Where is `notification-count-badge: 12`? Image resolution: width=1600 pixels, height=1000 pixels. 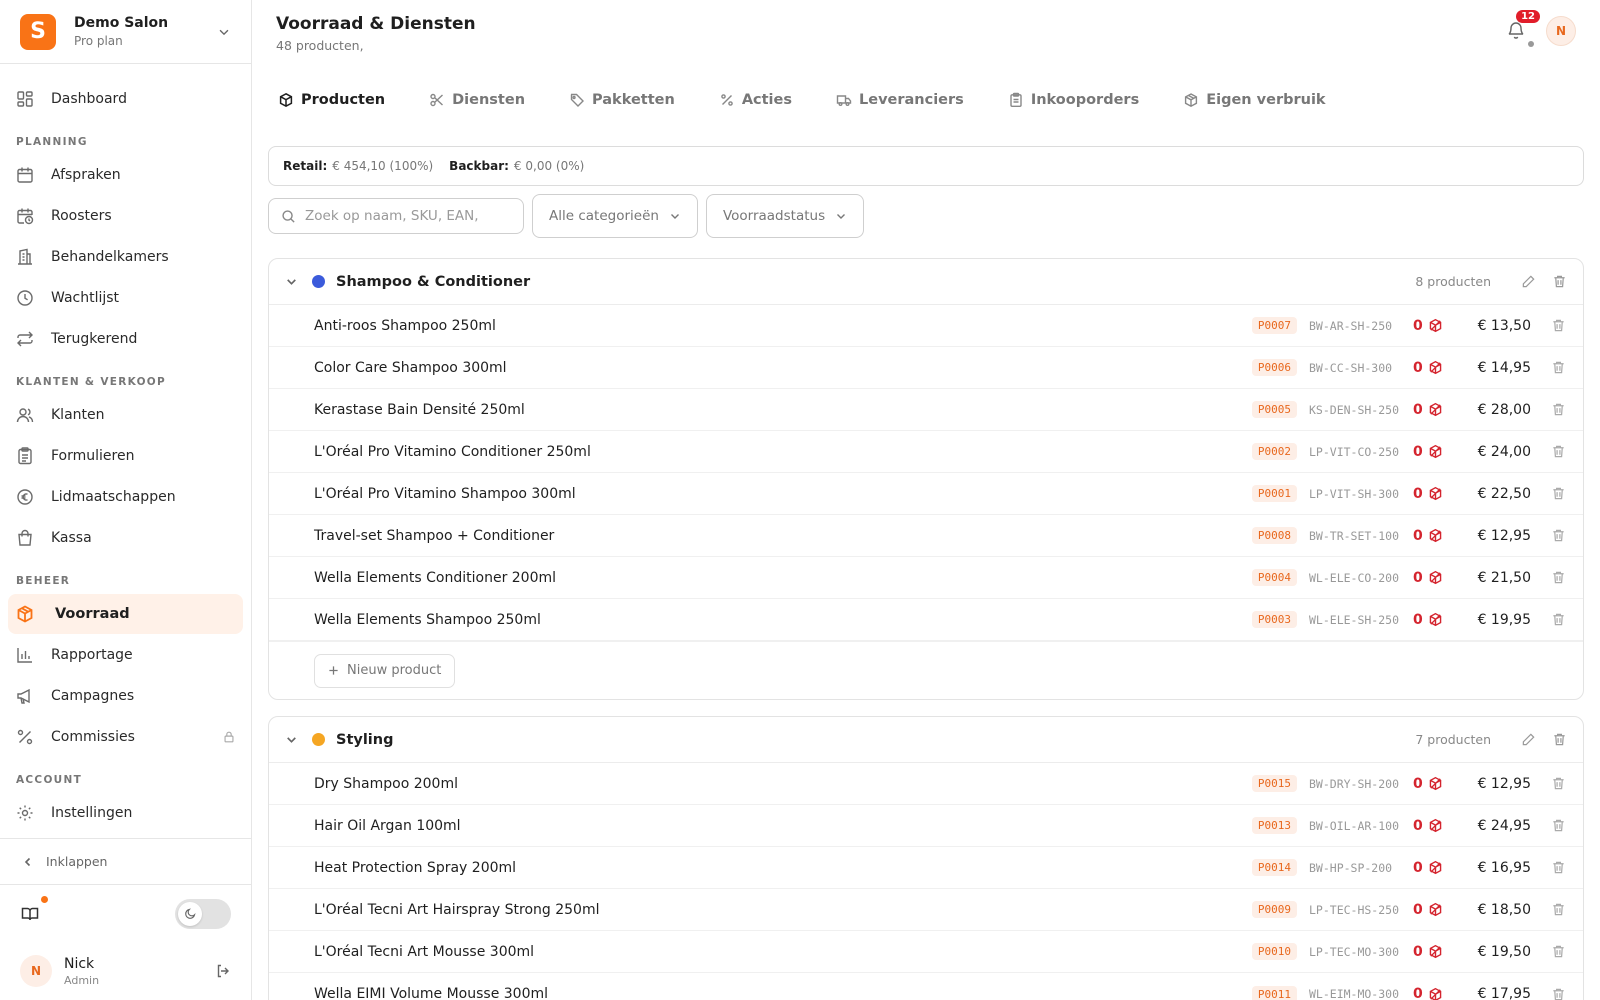
notification-count-badge: 12 is located at coordinates (1528, 16).